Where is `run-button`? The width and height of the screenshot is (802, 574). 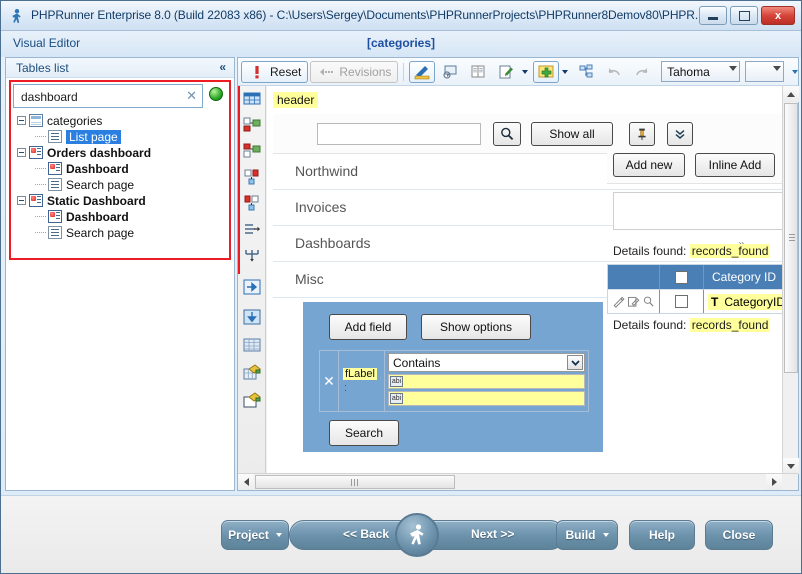
run-button is located at coordinates (417, 535).